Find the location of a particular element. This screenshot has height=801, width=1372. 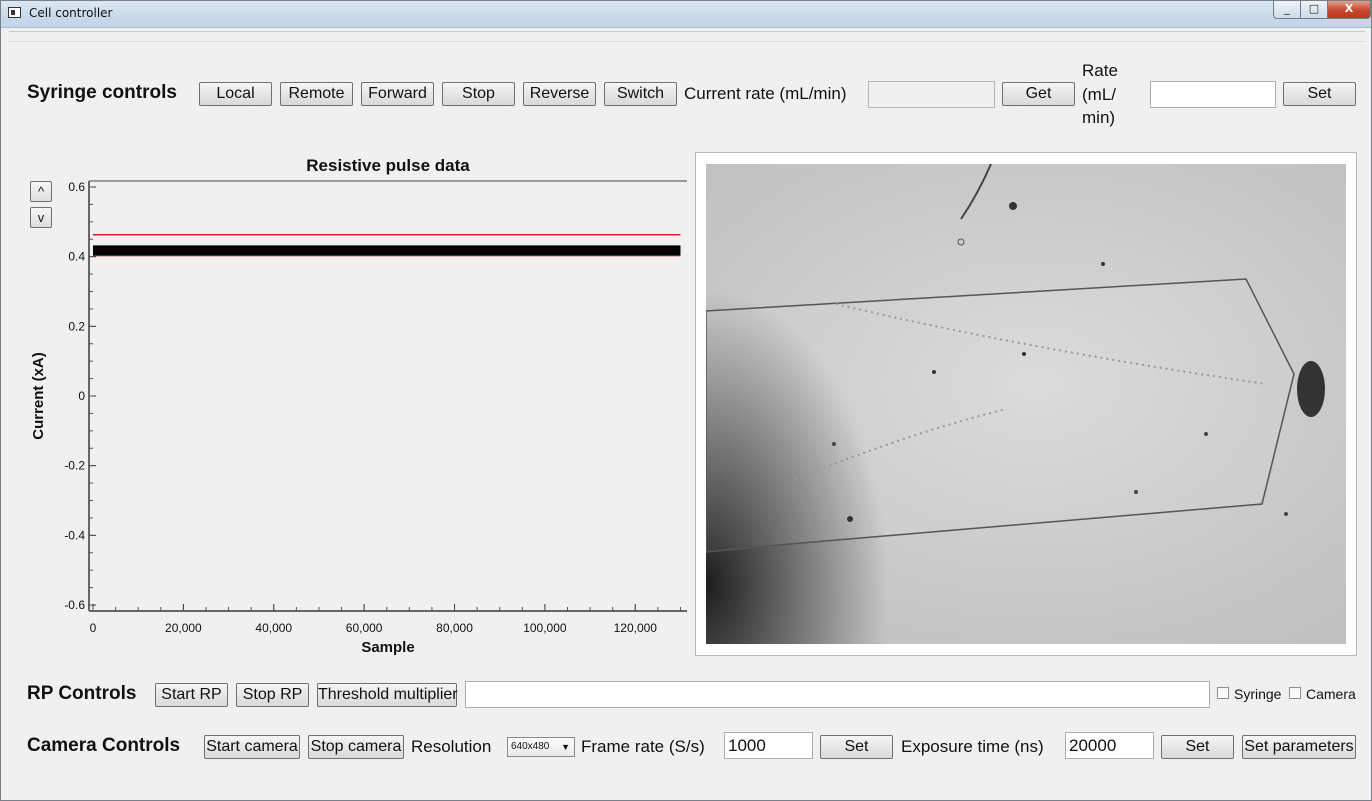

current-rate-field is located at coordinates (931, 94).